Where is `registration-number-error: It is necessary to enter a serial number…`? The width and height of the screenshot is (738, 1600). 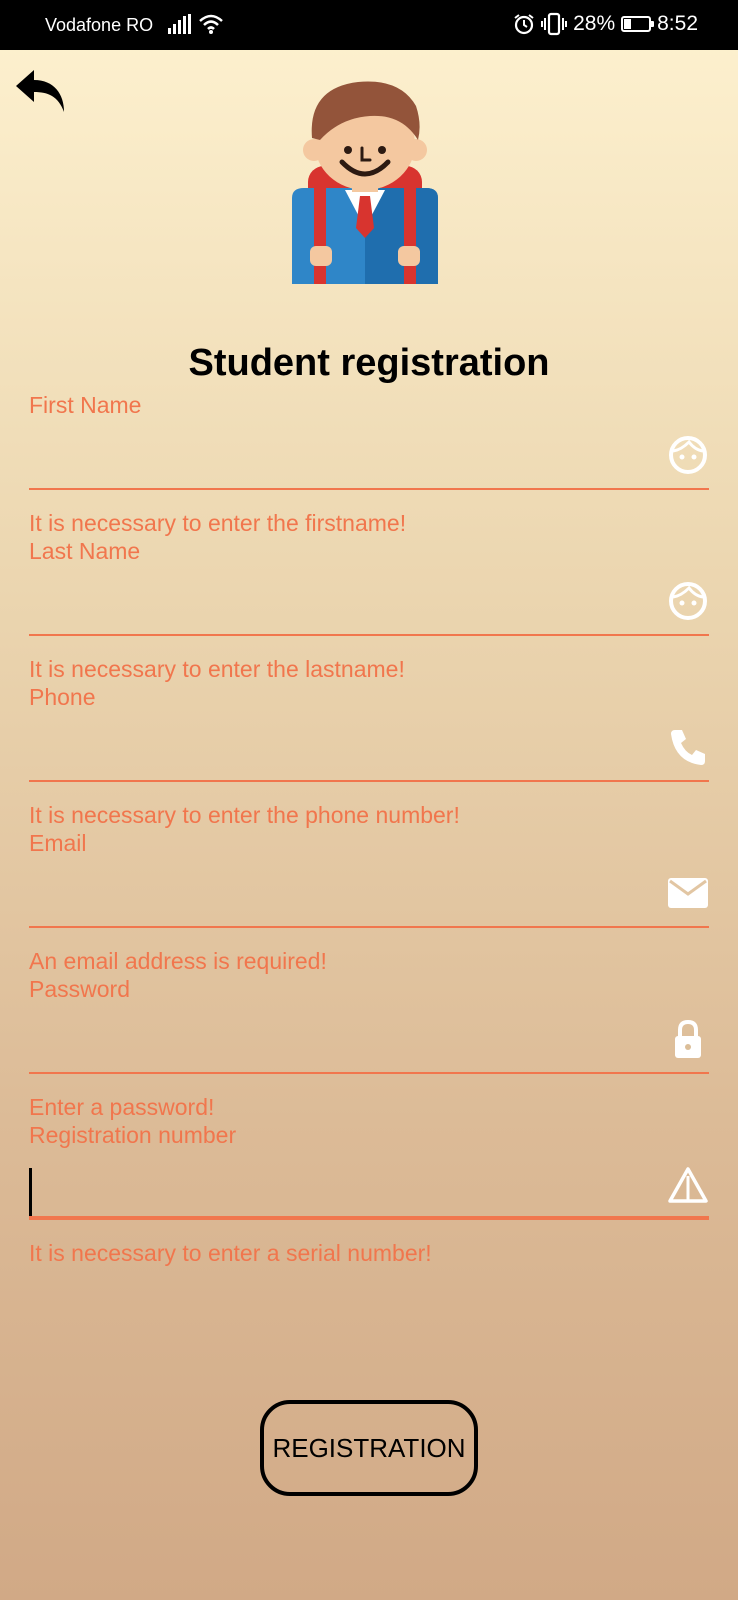
registration-number-error: It is necessary to enter a serial number… is located at coordinates (230, 1253).